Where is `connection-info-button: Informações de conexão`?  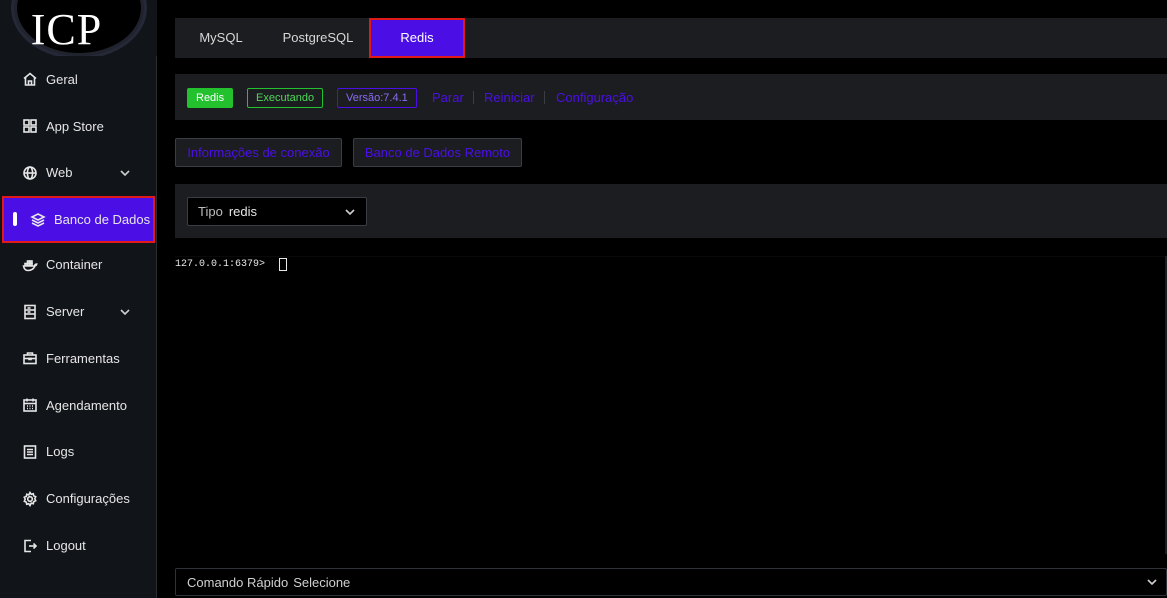 connection-info-button: Informações de conexão is located at coordinates (258, 152).